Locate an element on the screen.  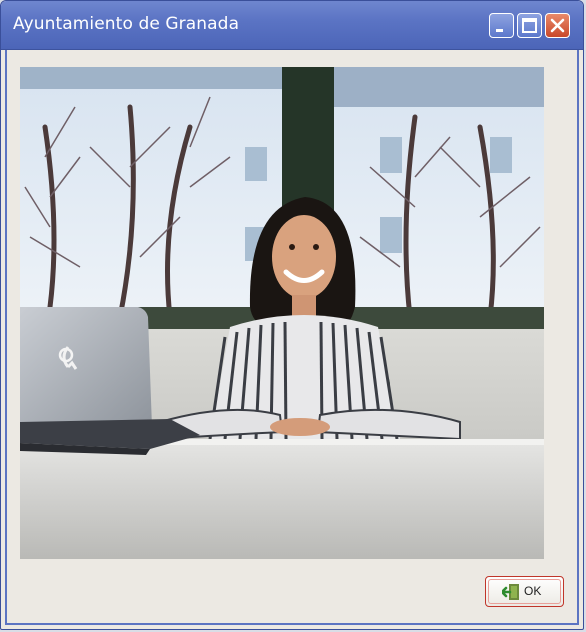
ok-button-label: OK is located at coordinates (533, 591).